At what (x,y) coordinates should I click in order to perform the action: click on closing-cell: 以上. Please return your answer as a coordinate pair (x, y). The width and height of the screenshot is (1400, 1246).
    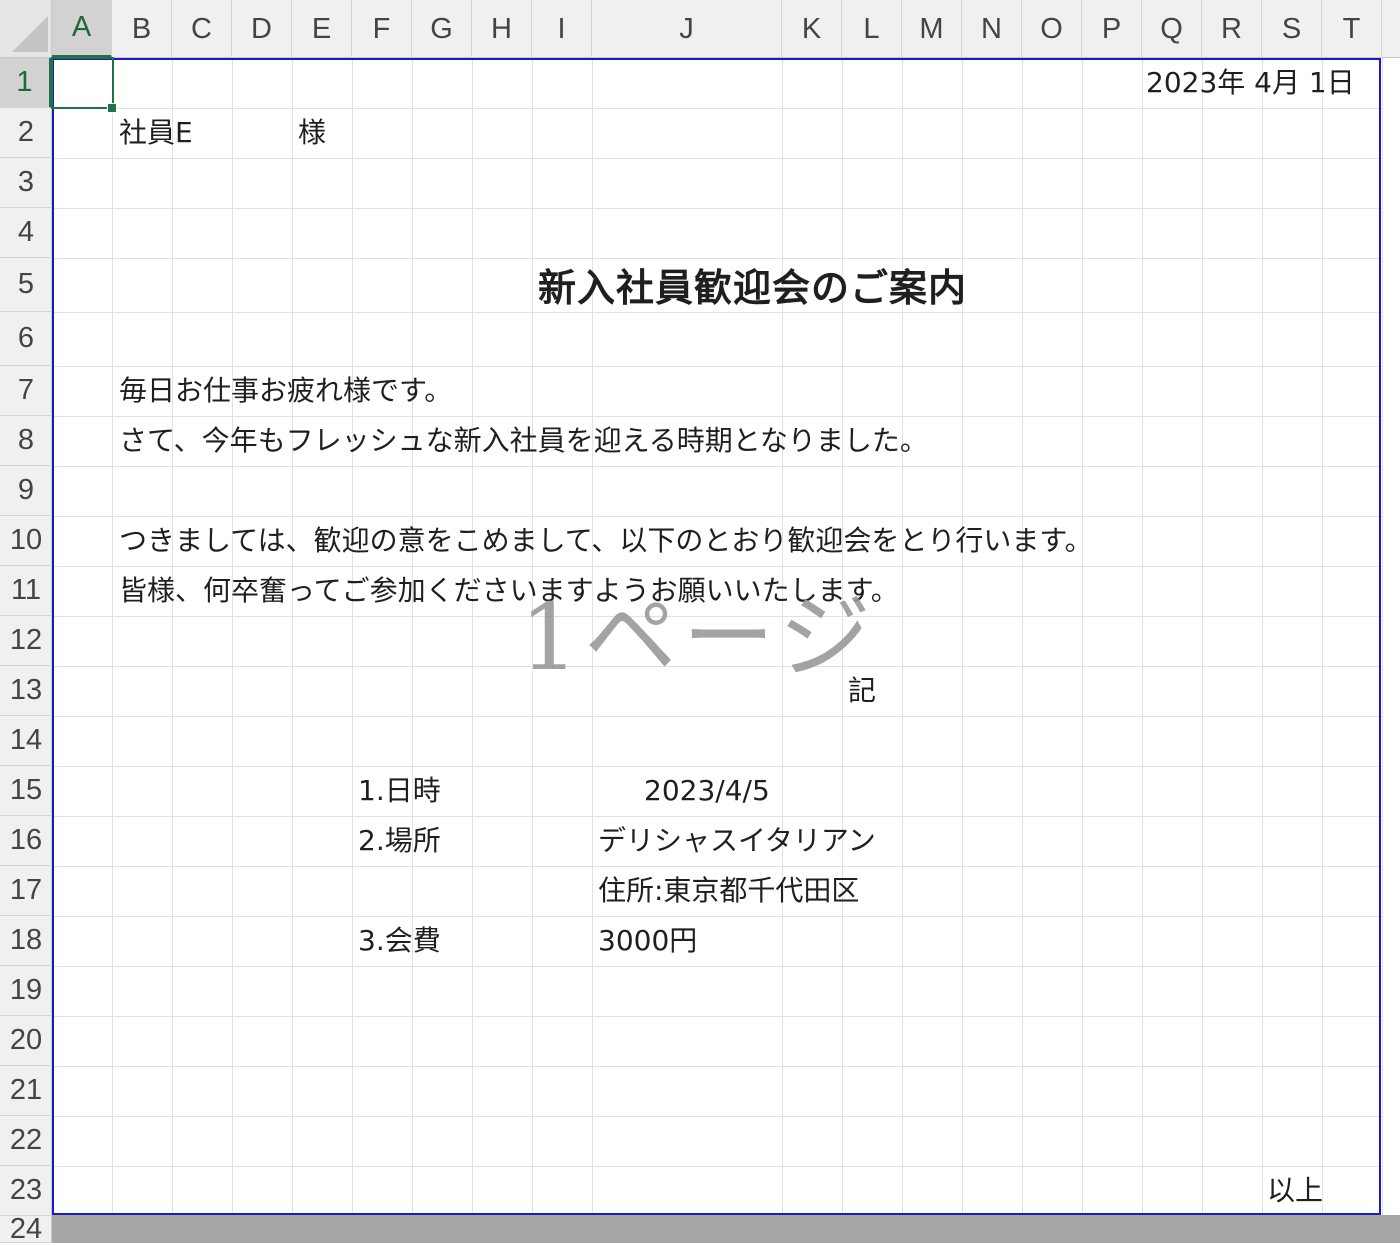
    Looking at the image, I should click on (1295, 1191).